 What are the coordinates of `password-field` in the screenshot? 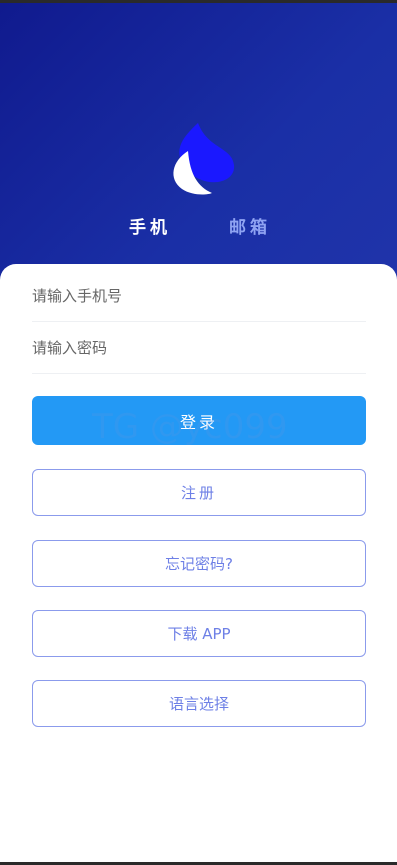 It's located at (199, 348).